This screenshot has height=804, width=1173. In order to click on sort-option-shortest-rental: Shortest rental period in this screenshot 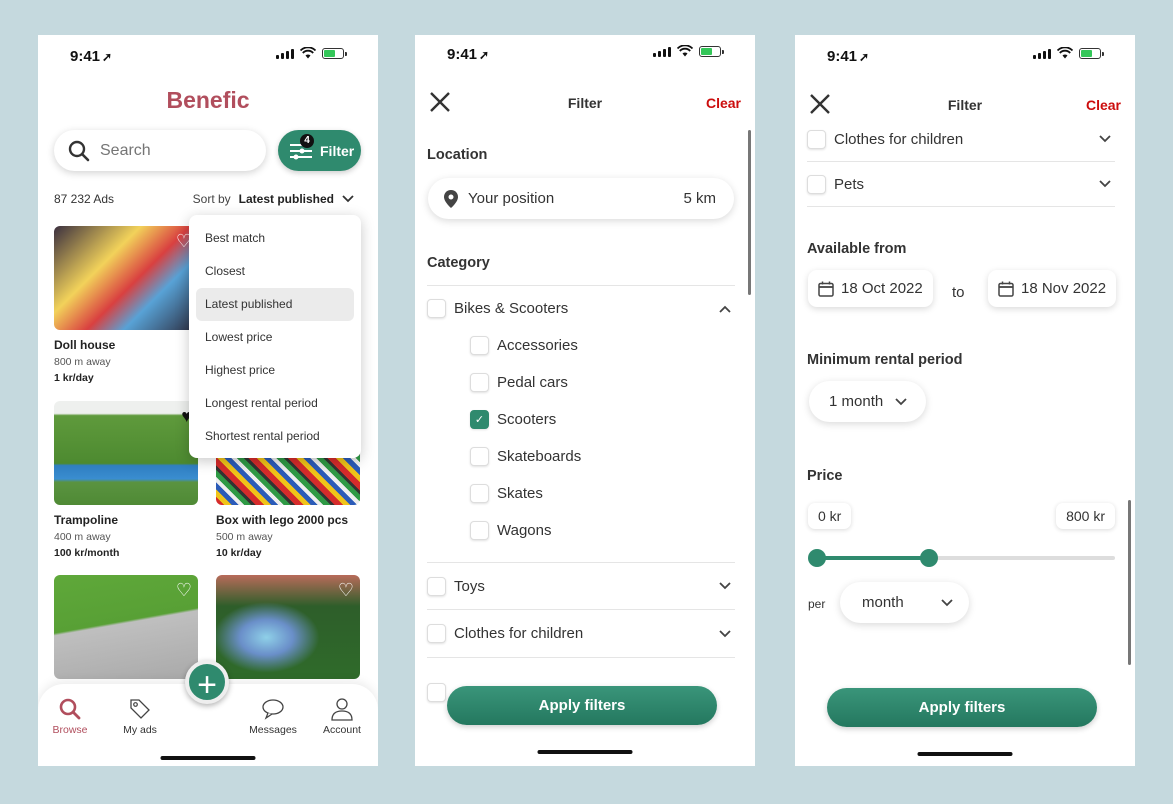, I will do `click(275, 436)`.